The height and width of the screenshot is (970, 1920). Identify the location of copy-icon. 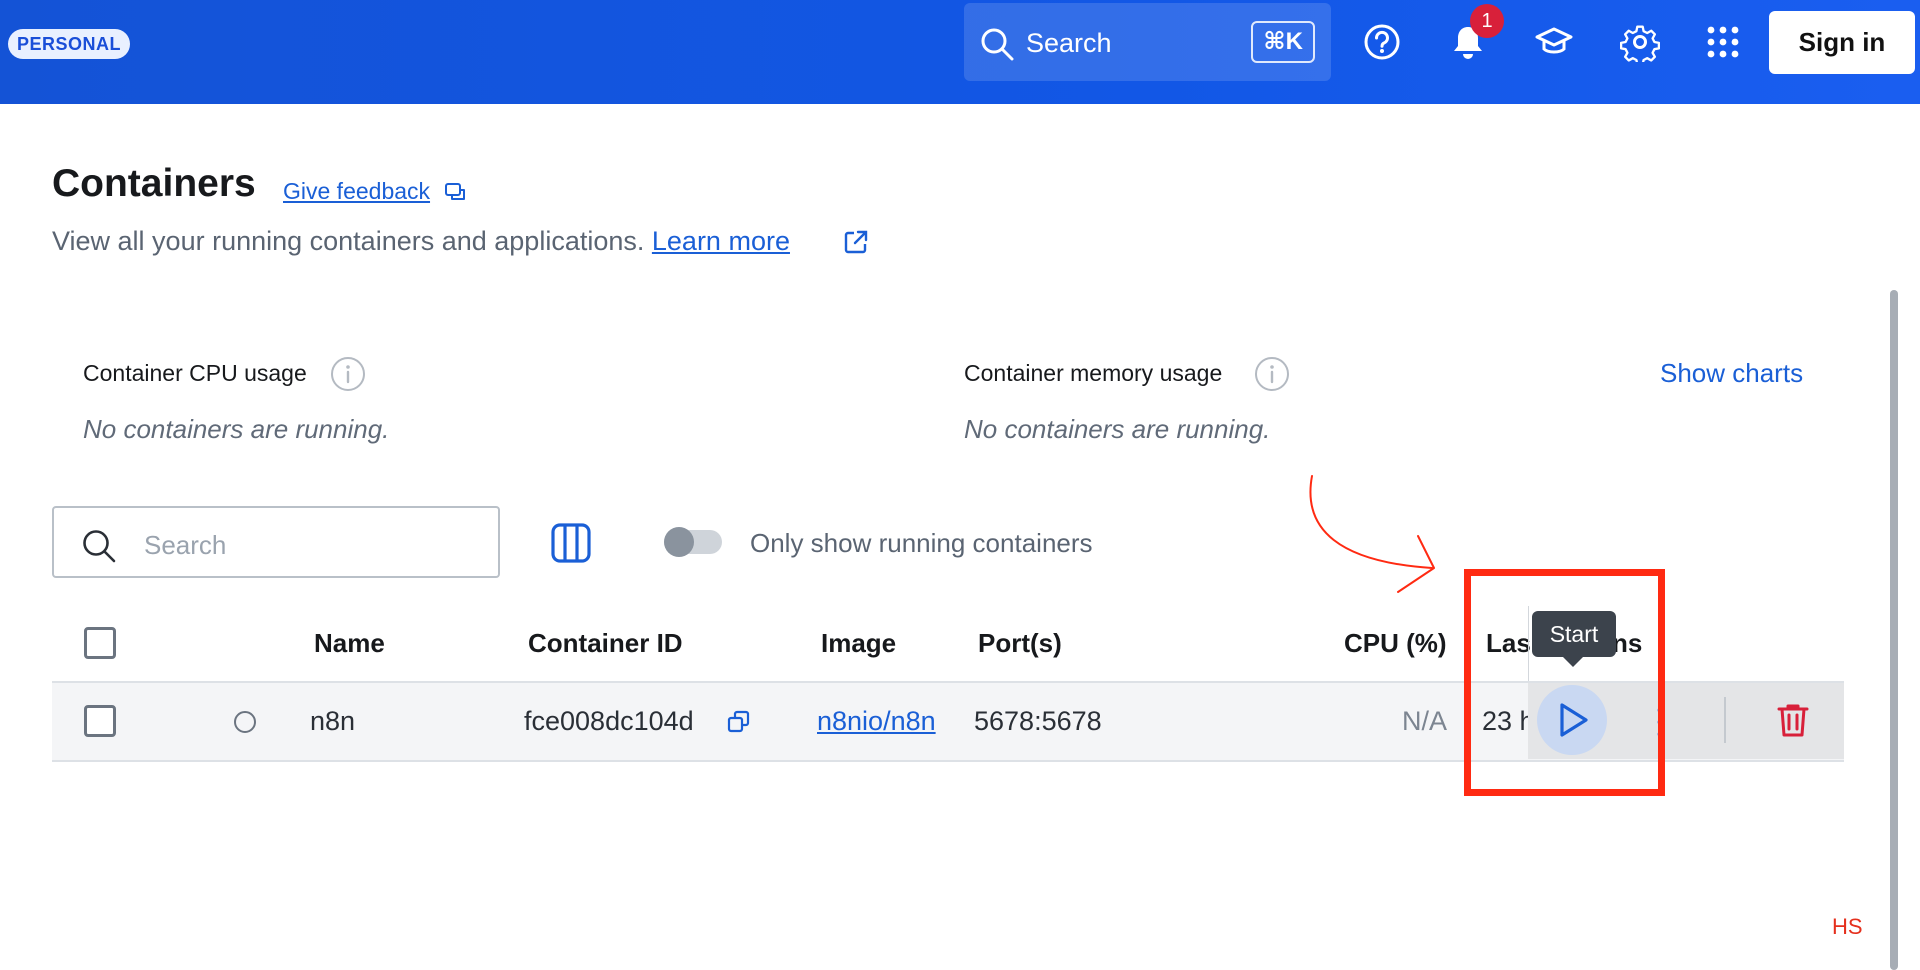
(739, 722).